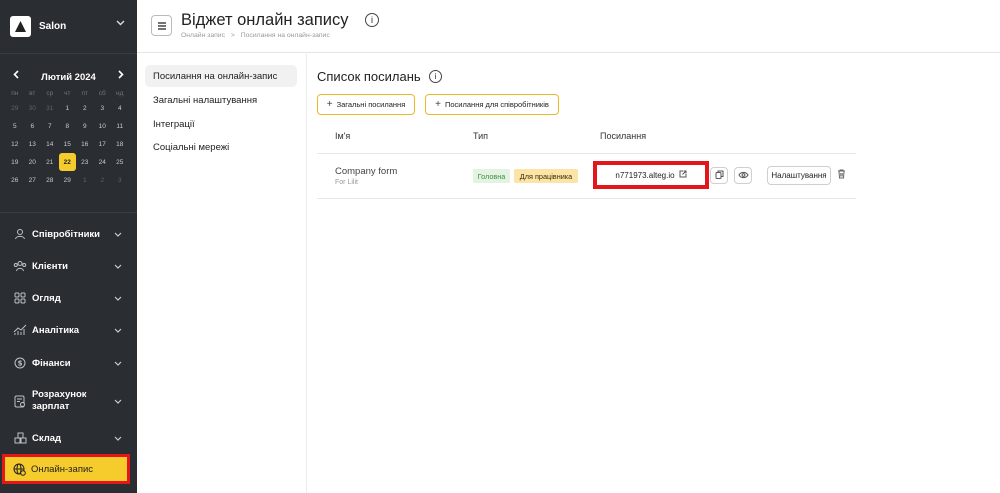  What do you see at coordinates (121, 76) in the screenshot?
I see `next-month-button` at bounding box center [121, 76].